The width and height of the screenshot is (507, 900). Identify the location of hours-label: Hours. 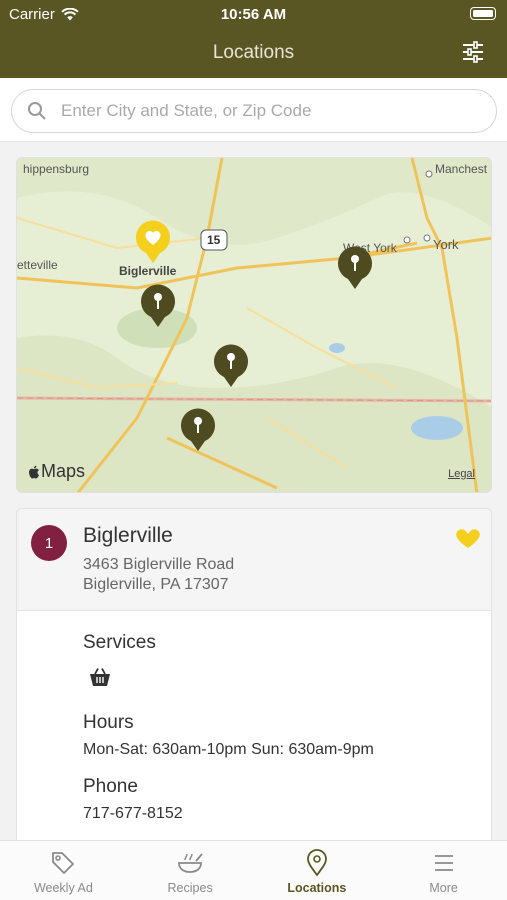
(108, 722).